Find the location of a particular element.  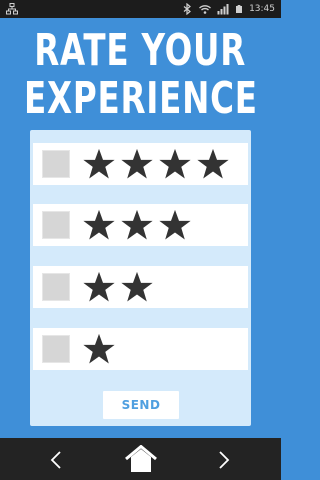

send-button: SEND is located at coordinates (141, 405).